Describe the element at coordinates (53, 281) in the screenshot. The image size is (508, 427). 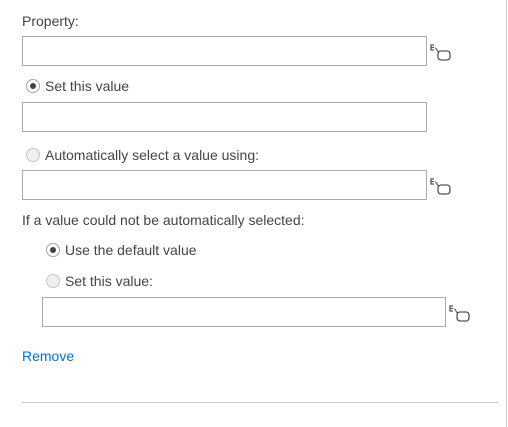
I see `fallback-set-value-radio` at that location.